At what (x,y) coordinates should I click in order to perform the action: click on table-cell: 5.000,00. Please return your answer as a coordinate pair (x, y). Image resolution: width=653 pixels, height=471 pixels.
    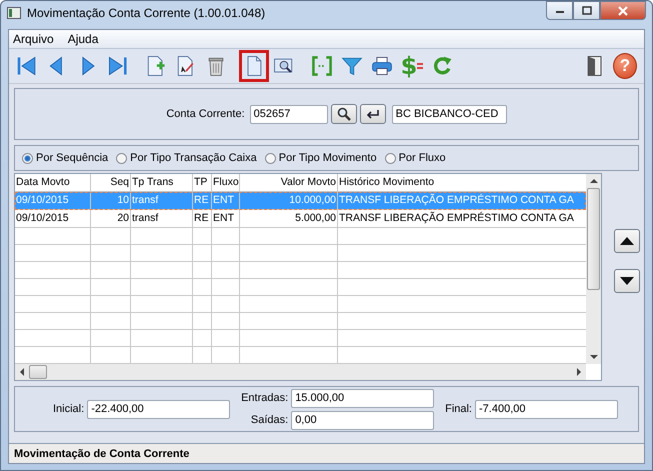
    Looking at the image, I should click on (289, 218).